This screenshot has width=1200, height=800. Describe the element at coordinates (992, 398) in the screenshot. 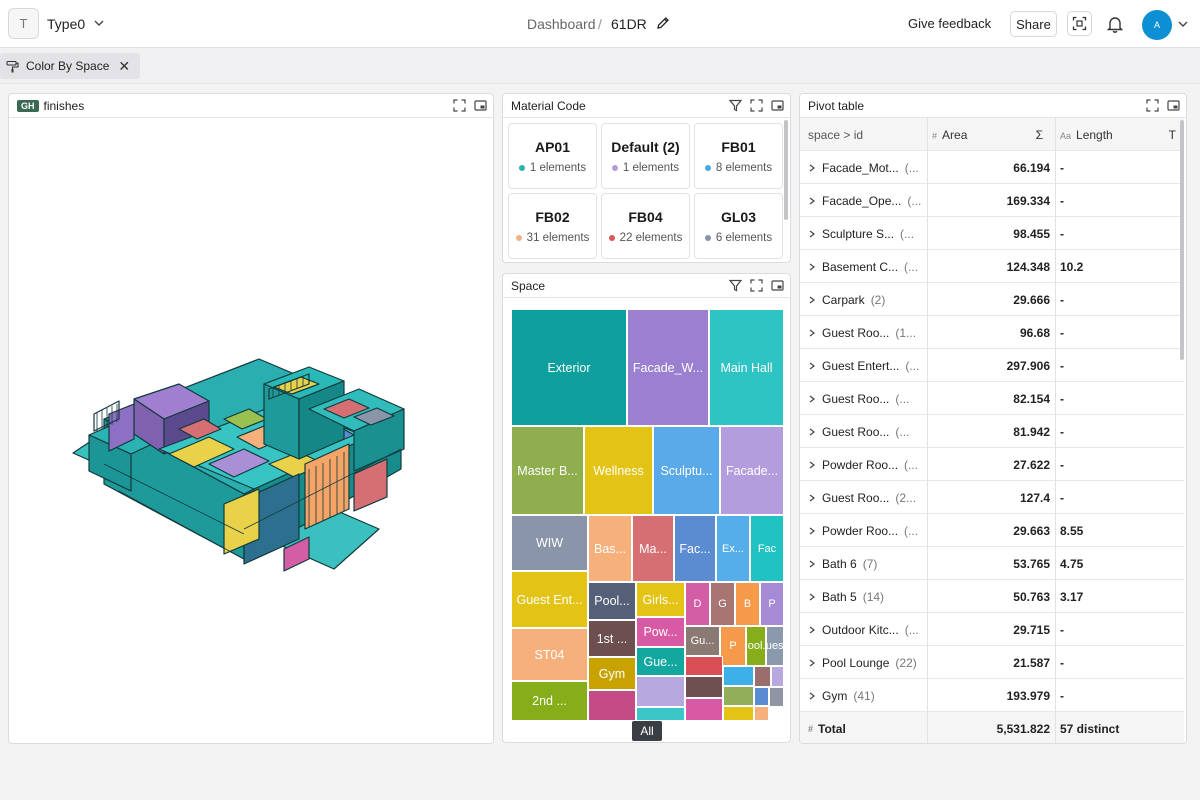

I see `pivot-row: Guest Roo... (... 82.154-` at that location.